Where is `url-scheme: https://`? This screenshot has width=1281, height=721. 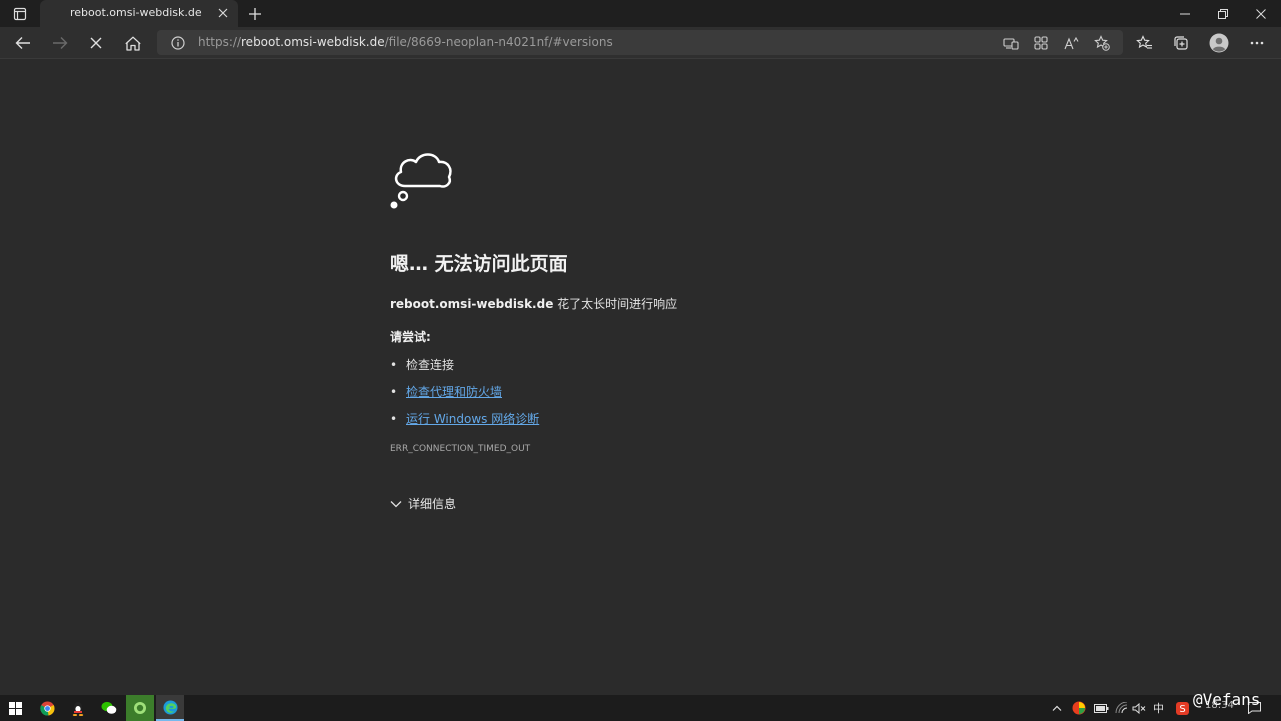
url-scheme: https:// is located at coordinates (220, 42).